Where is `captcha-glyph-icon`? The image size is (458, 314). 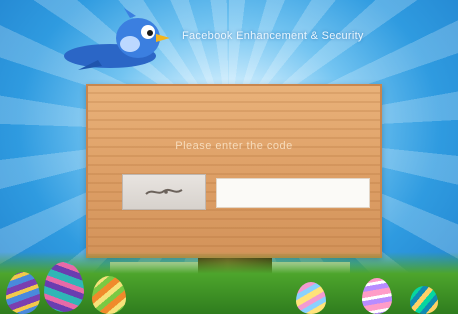 captcha-glyph-icon is located at coordinates (164, 191).